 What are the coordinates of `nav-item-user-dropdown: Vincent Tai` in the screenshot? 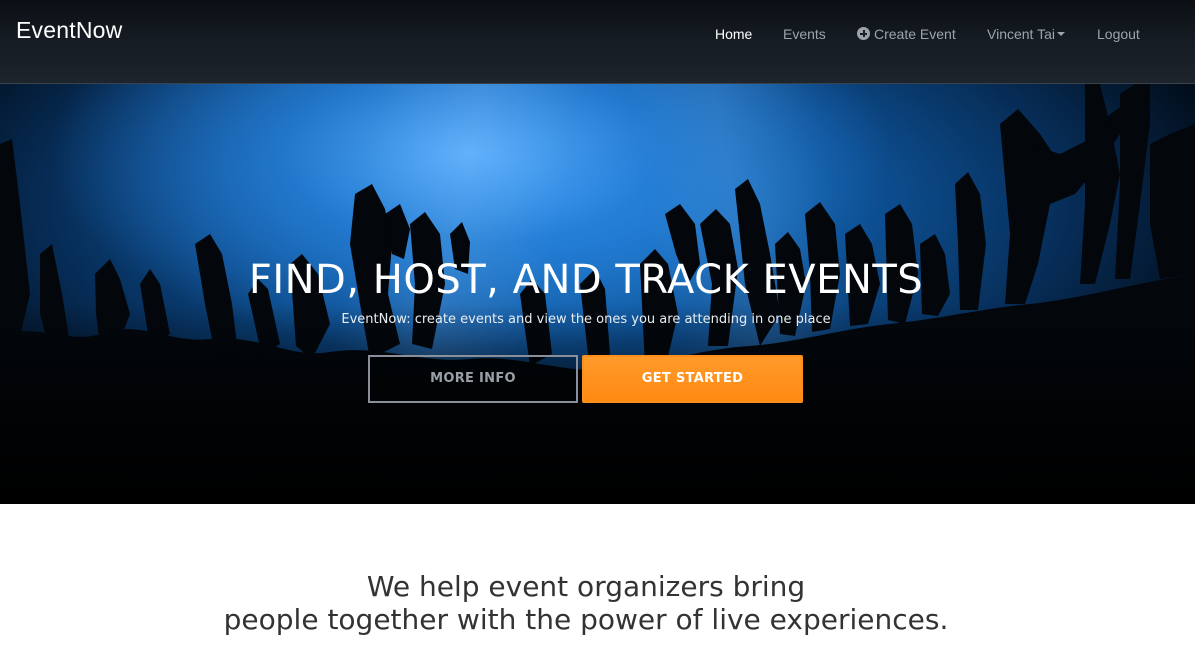 It's located at (1026, 34).